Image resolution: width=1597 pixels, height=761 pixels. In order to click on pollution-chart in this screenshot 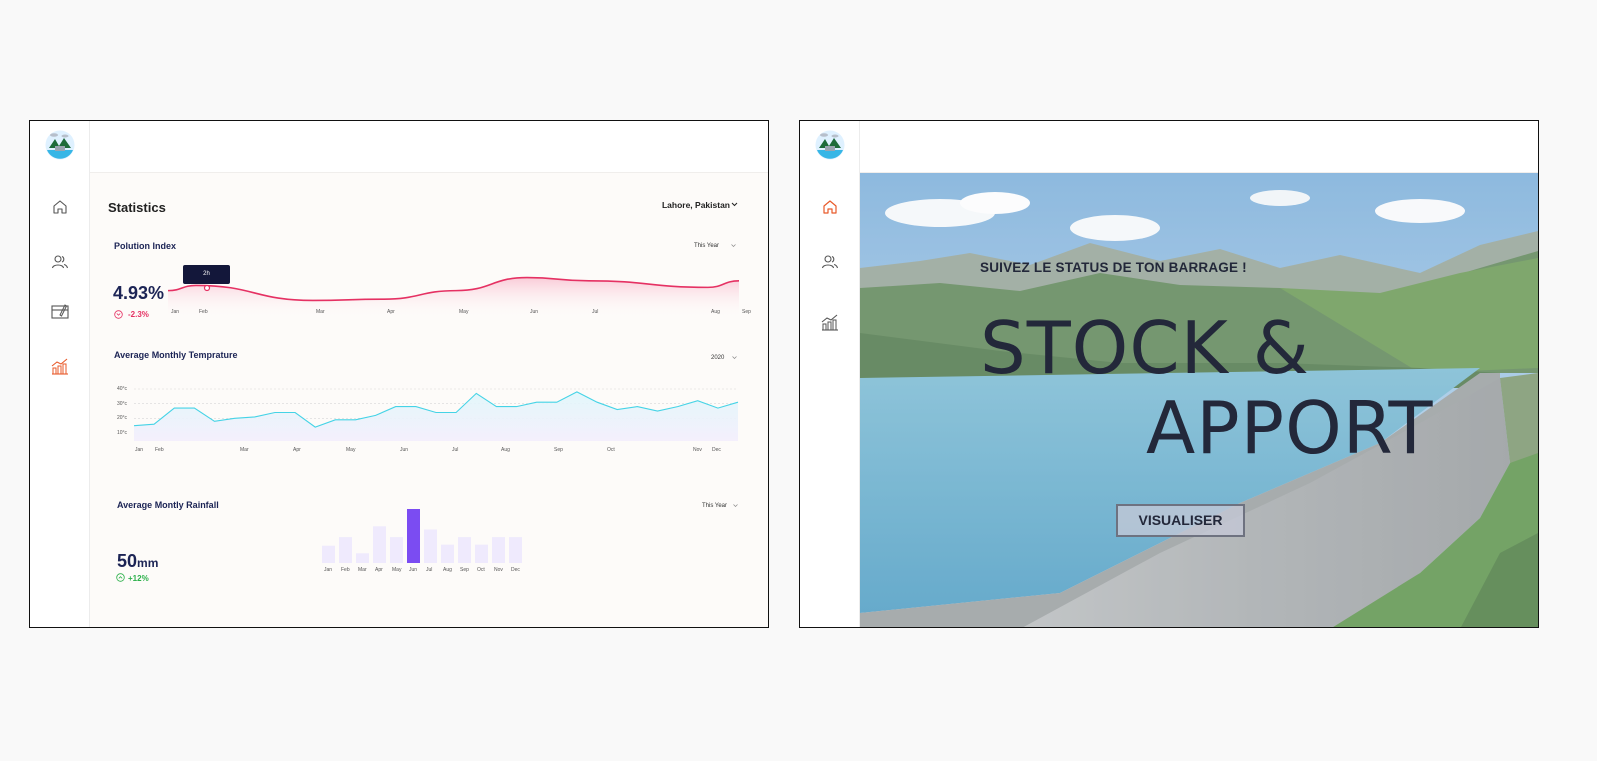, I will do `click(453, 297)`.